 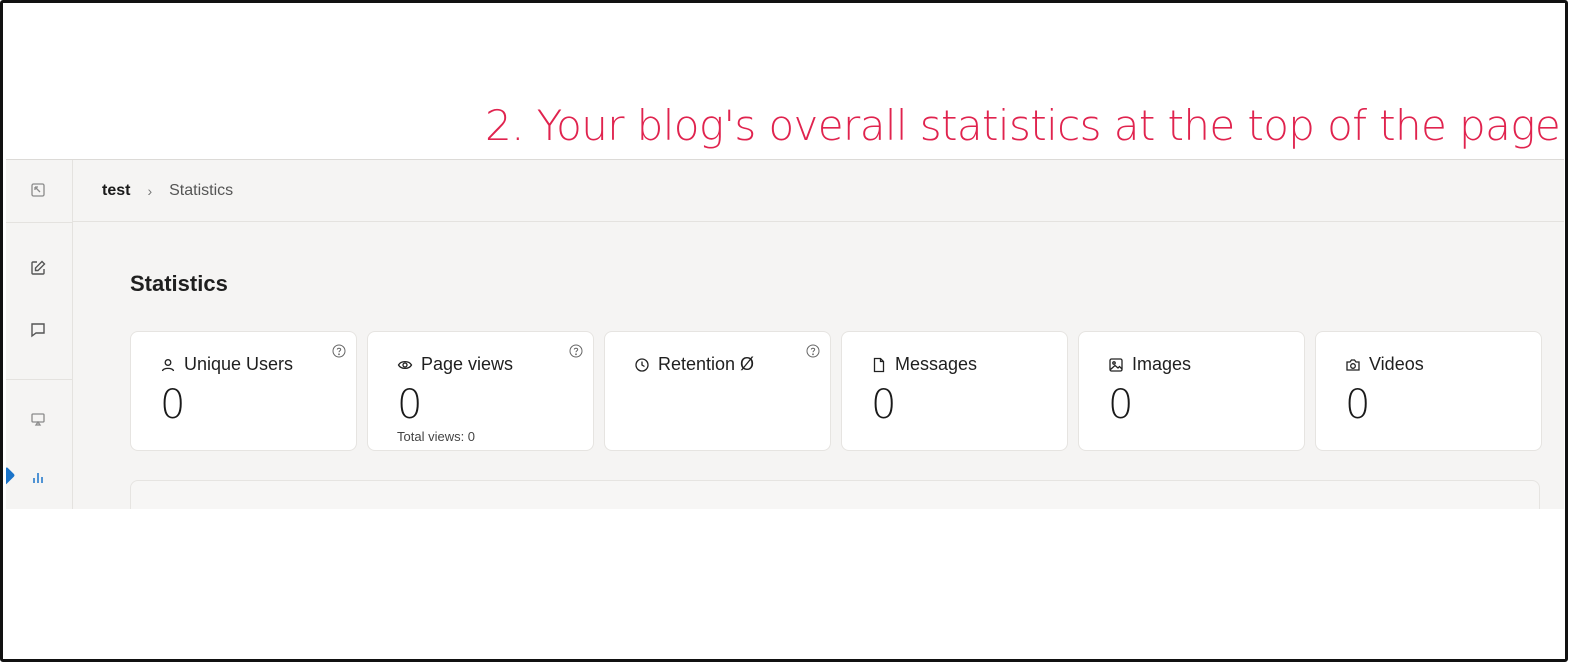 I want to click on stat-label: Page views, so click(x=467, y=364).